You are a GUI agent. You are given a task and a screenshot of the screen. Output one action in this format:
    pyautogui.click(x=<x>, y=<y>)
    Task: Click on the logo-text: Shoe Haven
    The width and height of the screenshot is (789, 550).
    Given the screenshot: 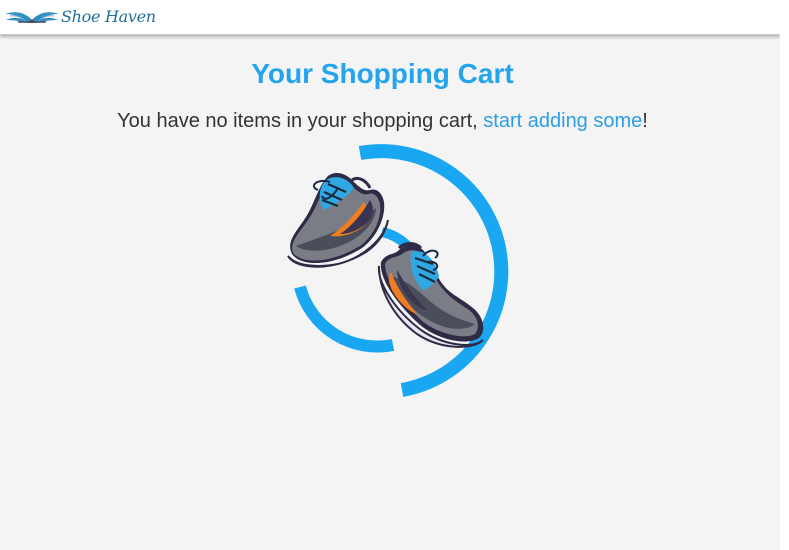 What is the action you would take?
    pyautogui.click(x=108, y=16)
    